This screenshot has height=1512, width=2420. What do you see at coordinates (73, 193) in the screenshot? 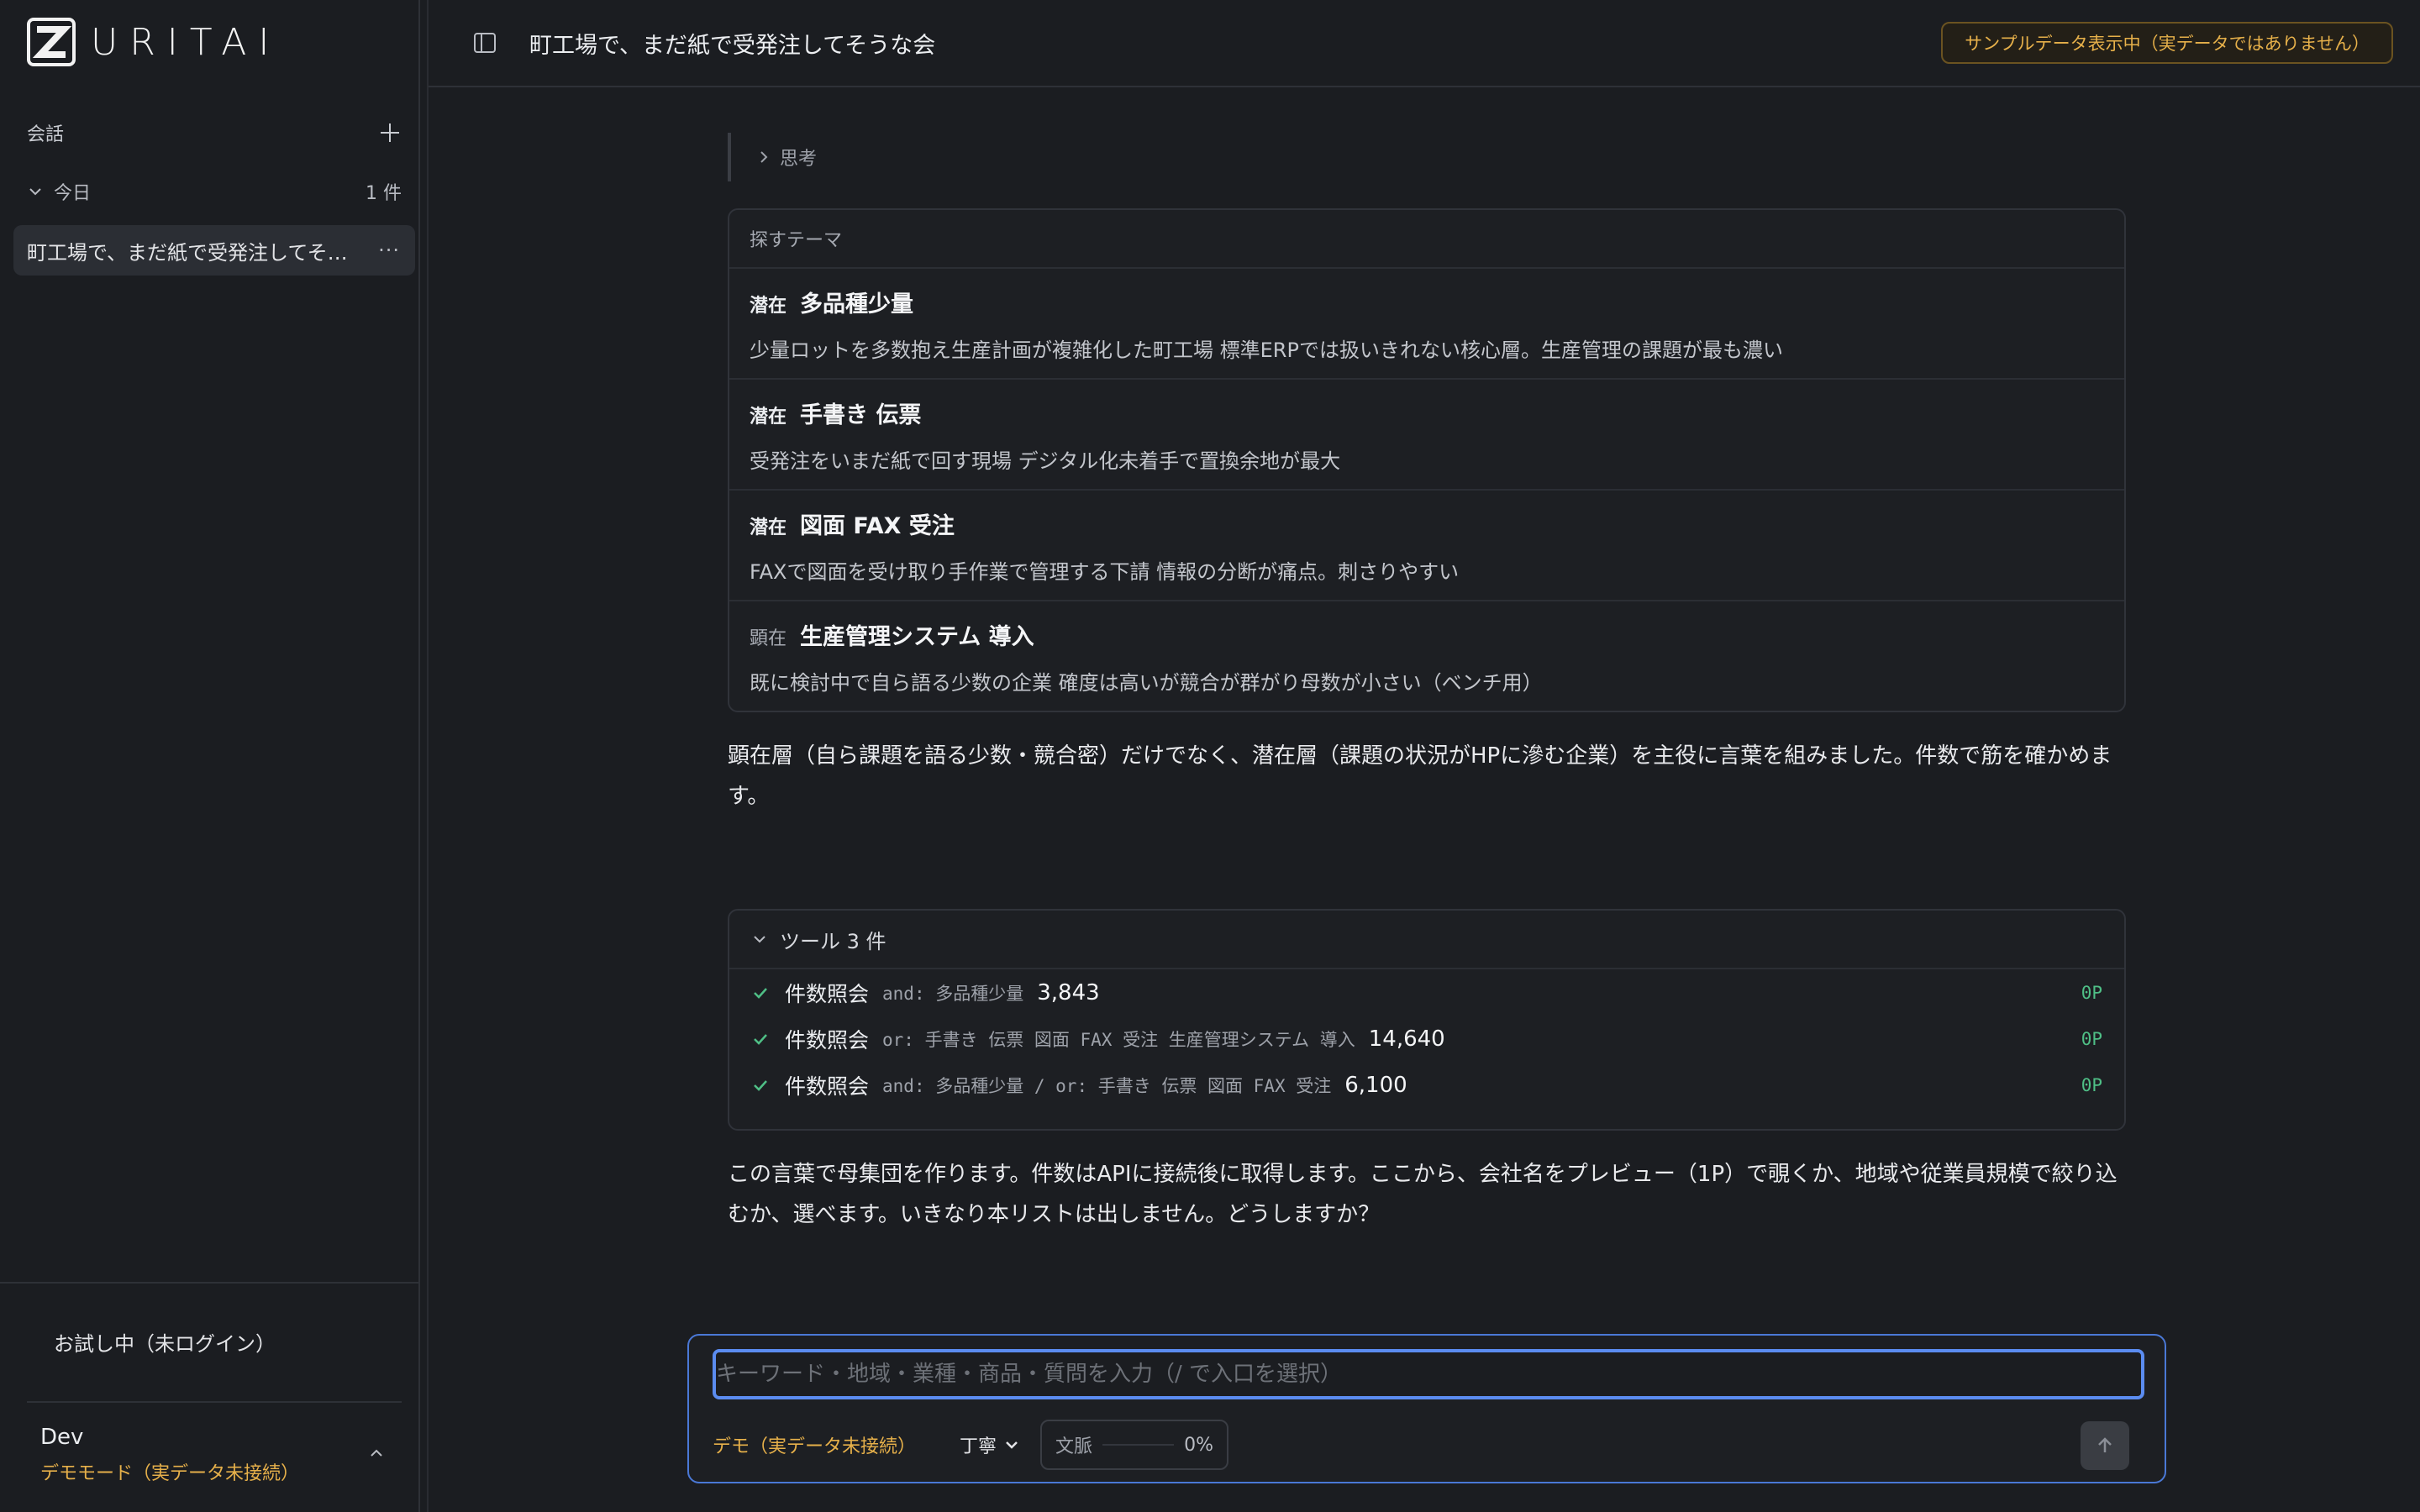
I see `group-label: 今日` at bounding box center [73, 193].